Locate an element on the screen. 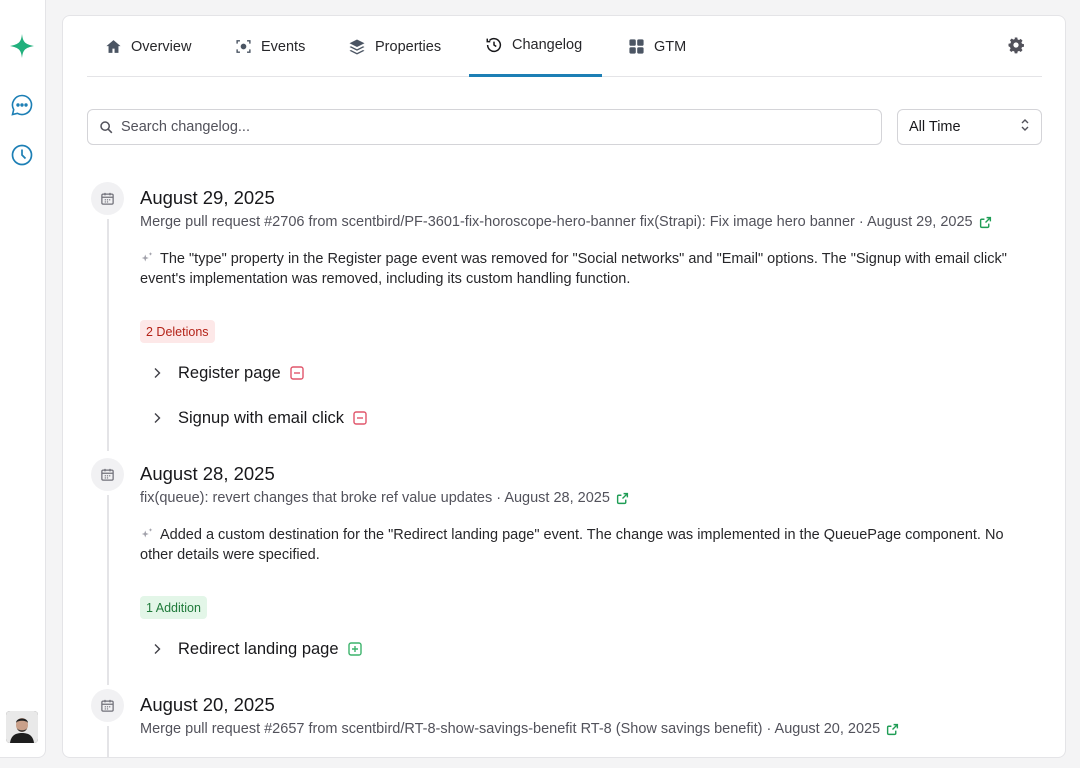 The image size is (1080, 768). tab-properties: Properties is located at coordinates (394, 46).